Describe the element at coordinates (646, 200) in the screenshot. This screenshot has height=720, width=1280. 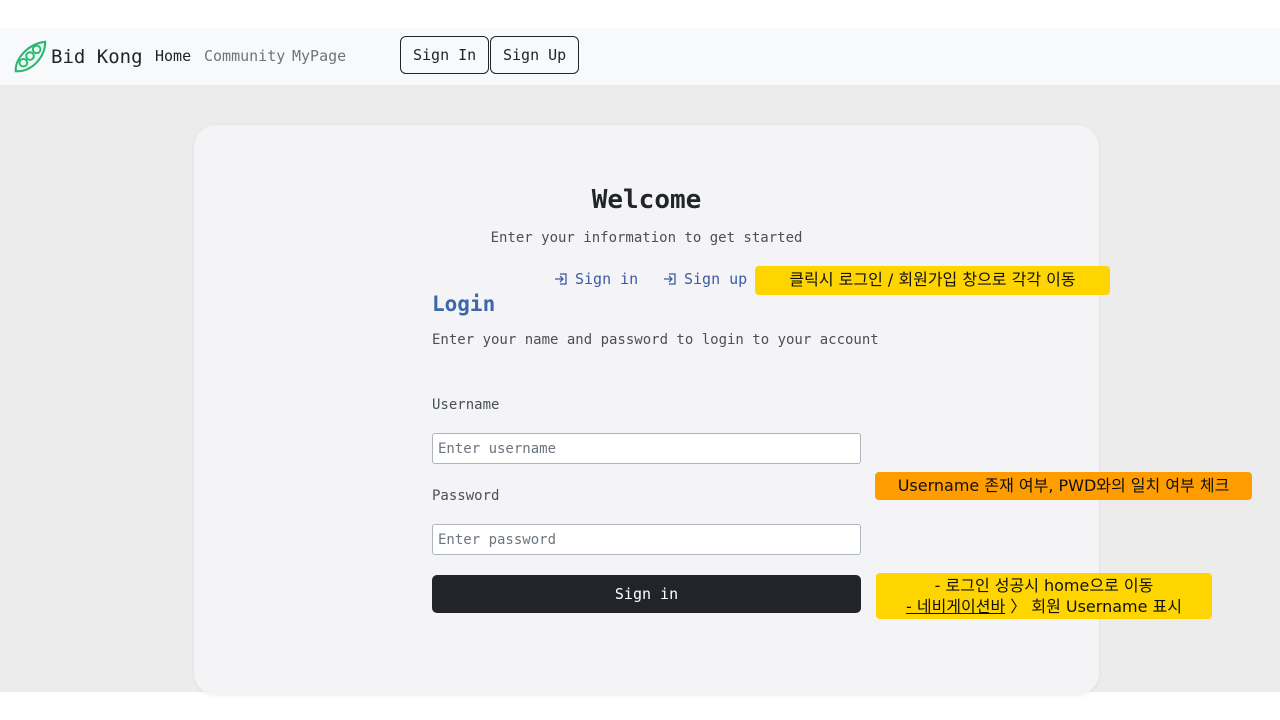
I see `welcome-title: Welcome` at that location.